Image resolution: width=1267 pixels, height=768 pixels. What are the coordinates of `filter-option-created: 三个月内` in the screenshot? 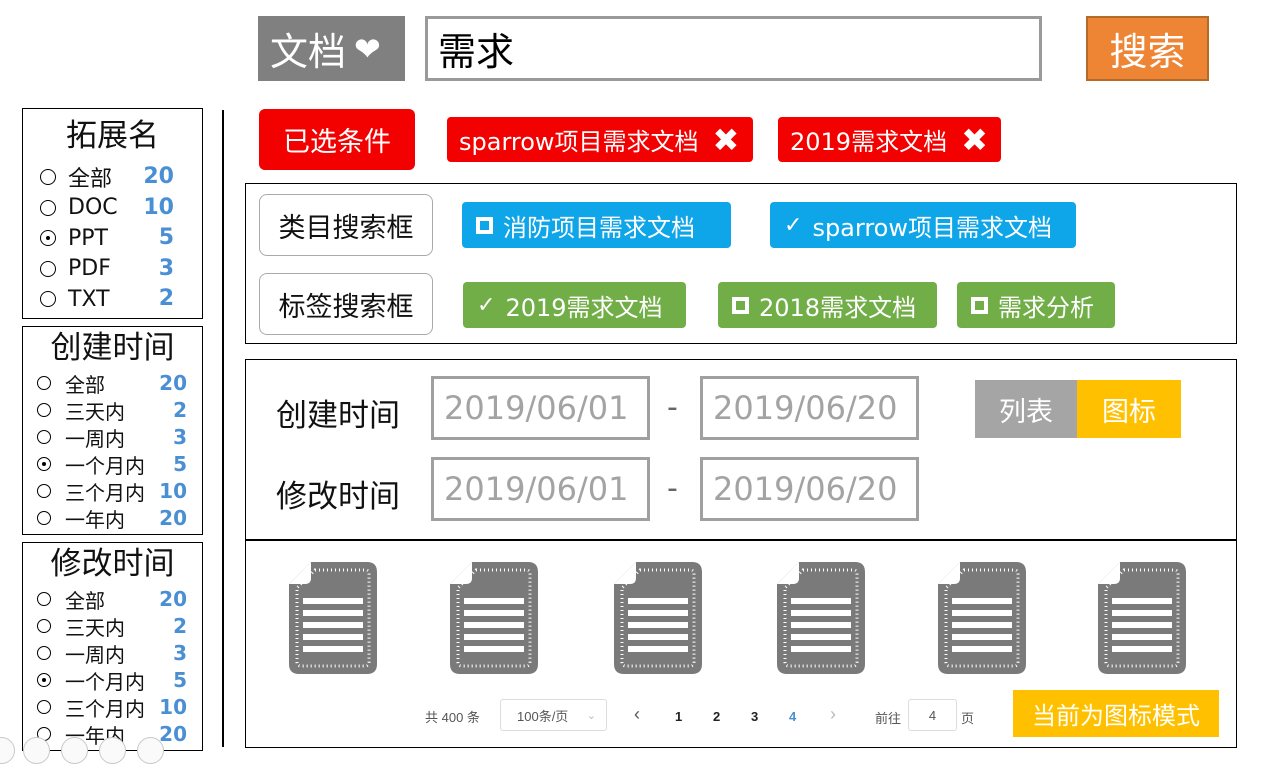 It's located at (91, 492).